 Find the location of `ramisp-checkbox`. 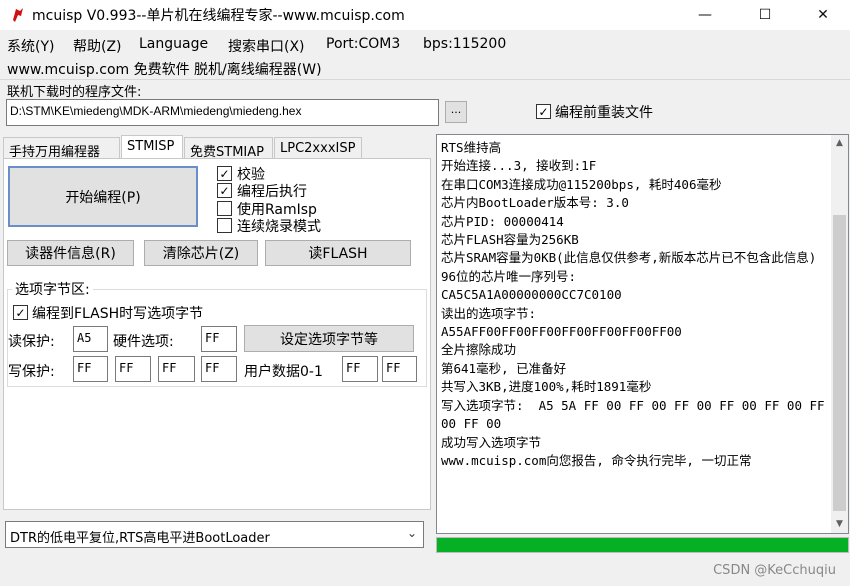

ramisp-checkbox is located at coordinates (224, 208).